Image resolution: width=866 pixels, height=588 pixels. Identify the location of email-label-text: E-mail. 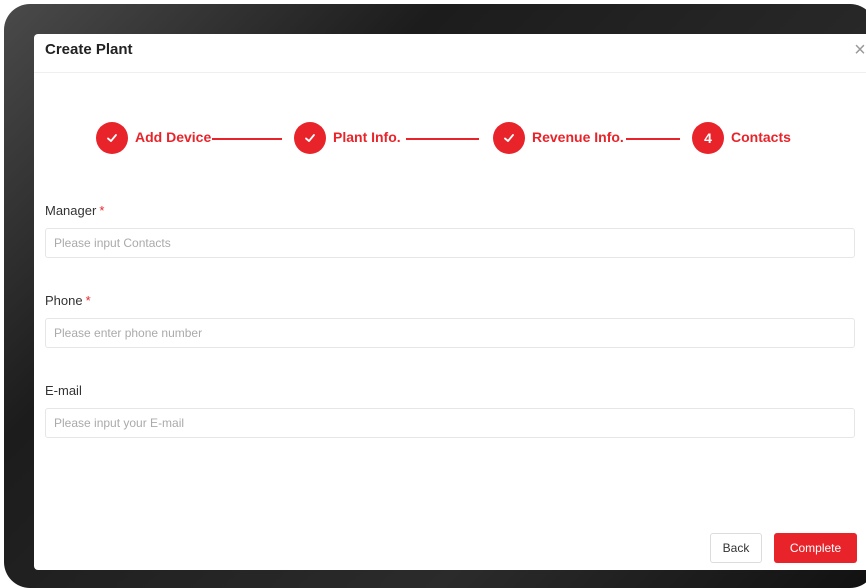
(63, 390).